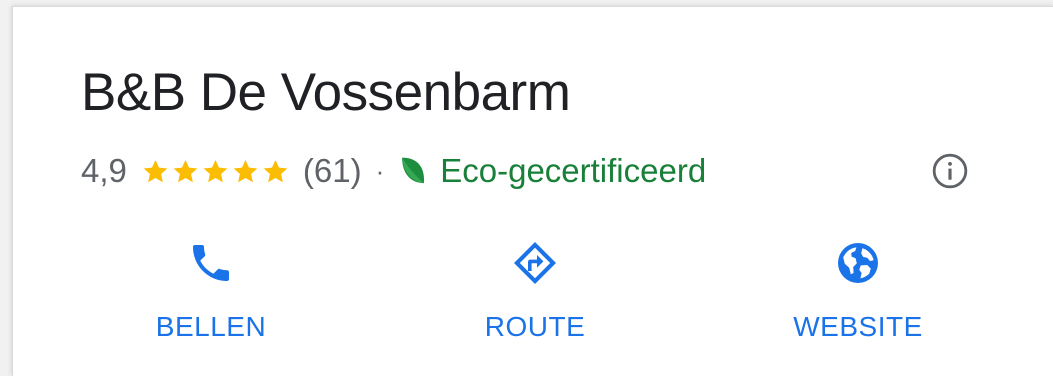 This screenshot has height=376, width=1053. Describe the element at coordinates (573, 171) in the screenshot. I see `eco-certified-label: Eco-gecertificeerd` at that location.